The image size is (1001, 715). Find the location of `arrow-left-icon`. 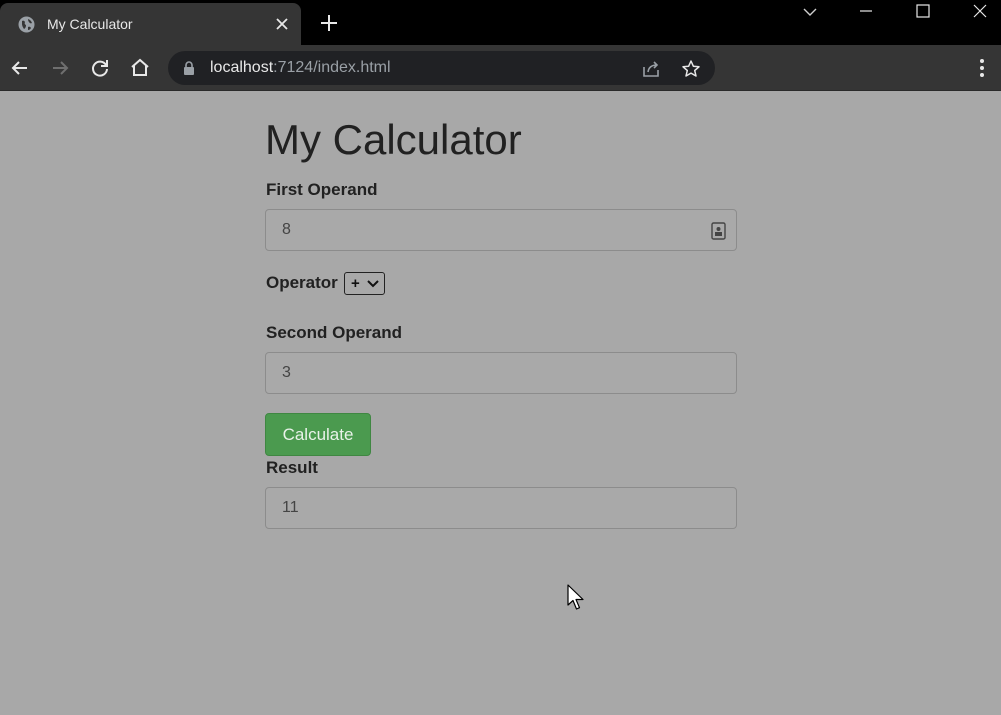

arrow-left-icon is located at coordinates (20, 68).